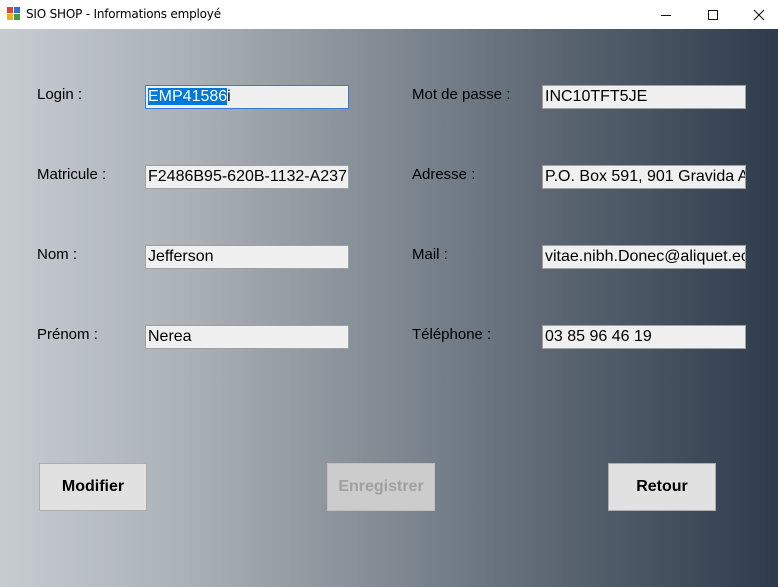 The height and width of the screenshot is (587, 778). I want to click on close-button, so click(757, 14).